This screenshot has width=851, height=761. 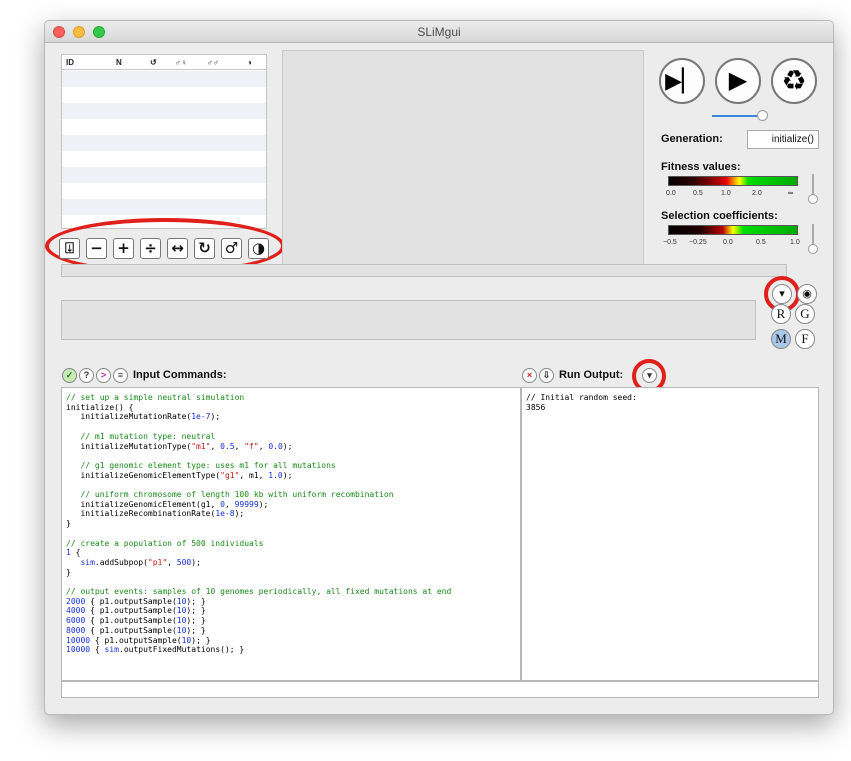 What do you see at coordinates (100, 407) in the screenshot?
I see `code-token: initialize() {` at bounding box center [100, 407].